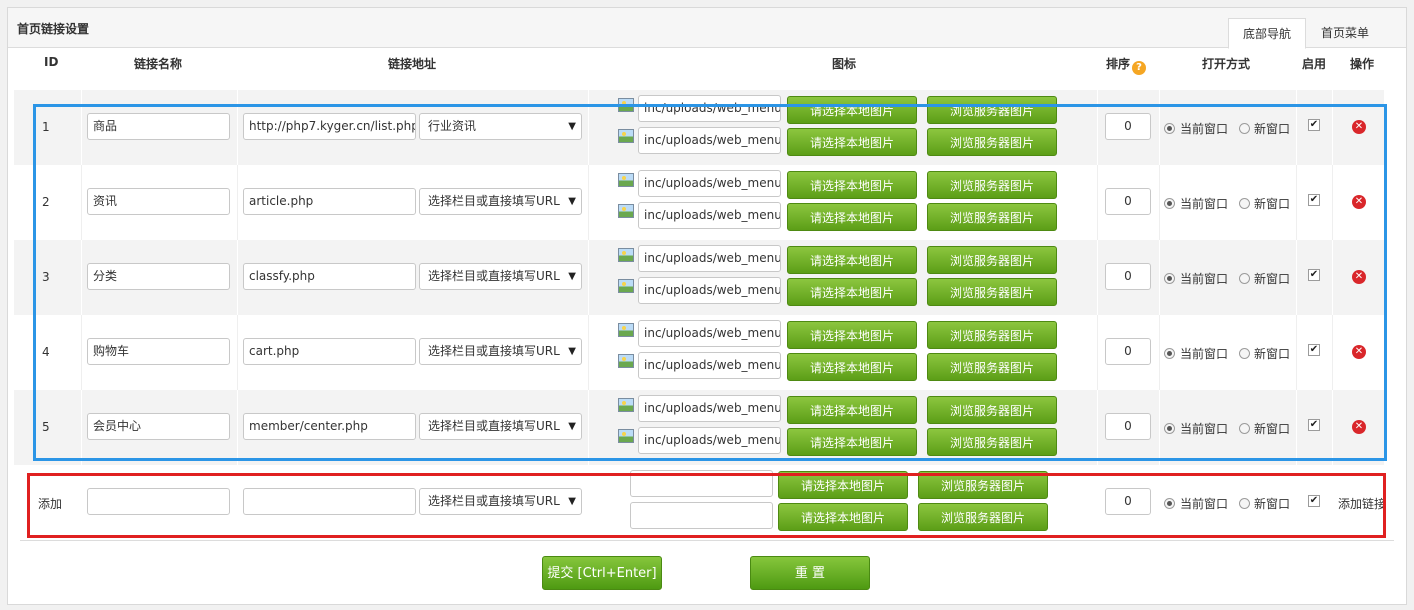 This screenshot has width=1414, height=610. Describe the element at coordinates (1204, 129) in the screenshot. I see `open-current-window-label: 当前窗口` at that location.